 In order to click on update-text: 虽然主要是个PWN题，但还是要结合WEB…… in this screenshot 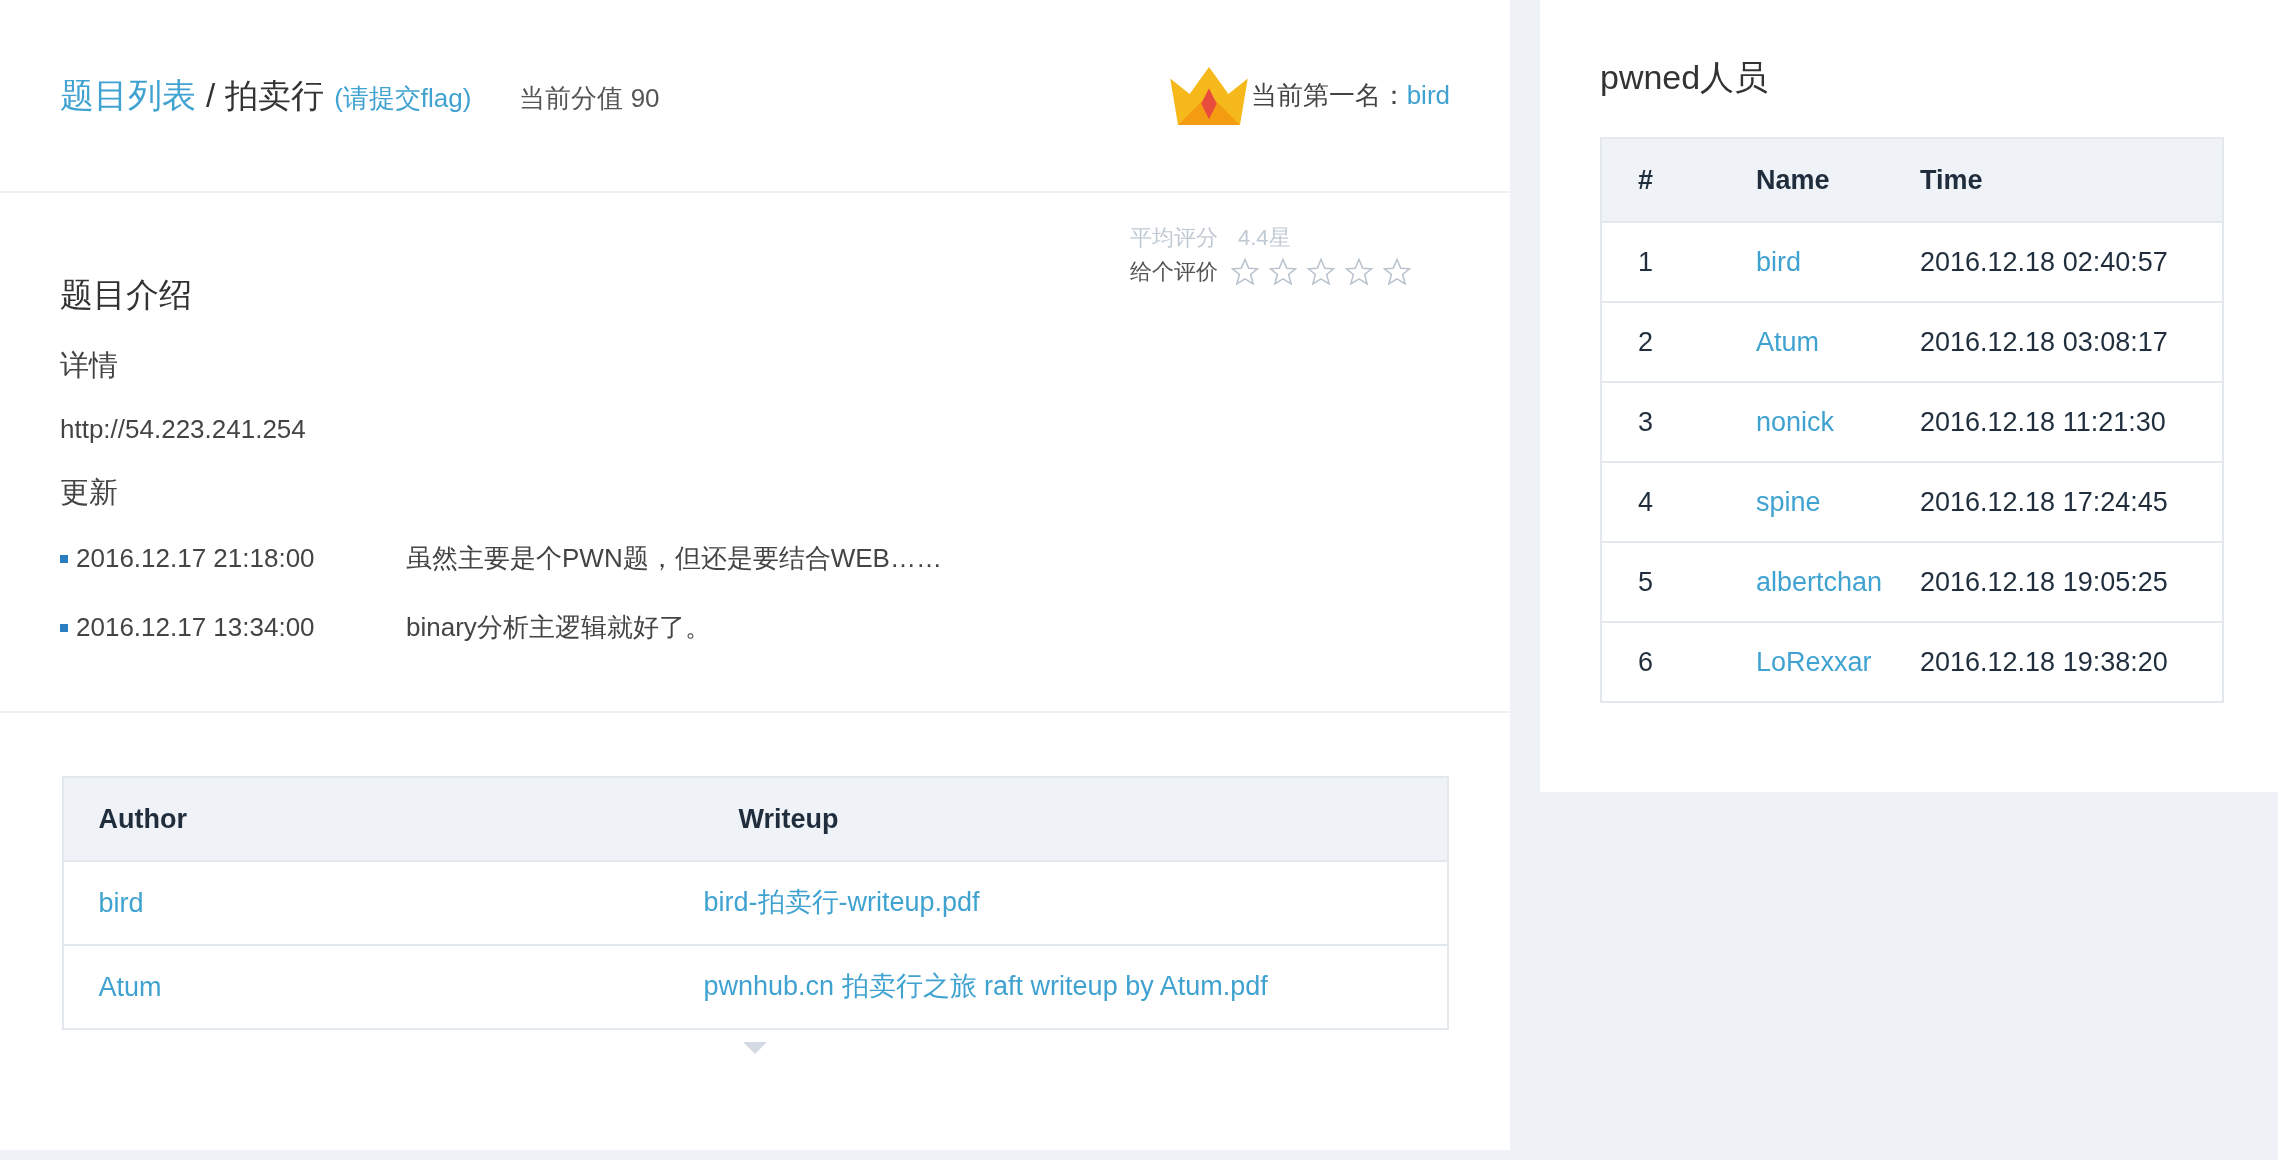, I will do `click(674, 558)`.